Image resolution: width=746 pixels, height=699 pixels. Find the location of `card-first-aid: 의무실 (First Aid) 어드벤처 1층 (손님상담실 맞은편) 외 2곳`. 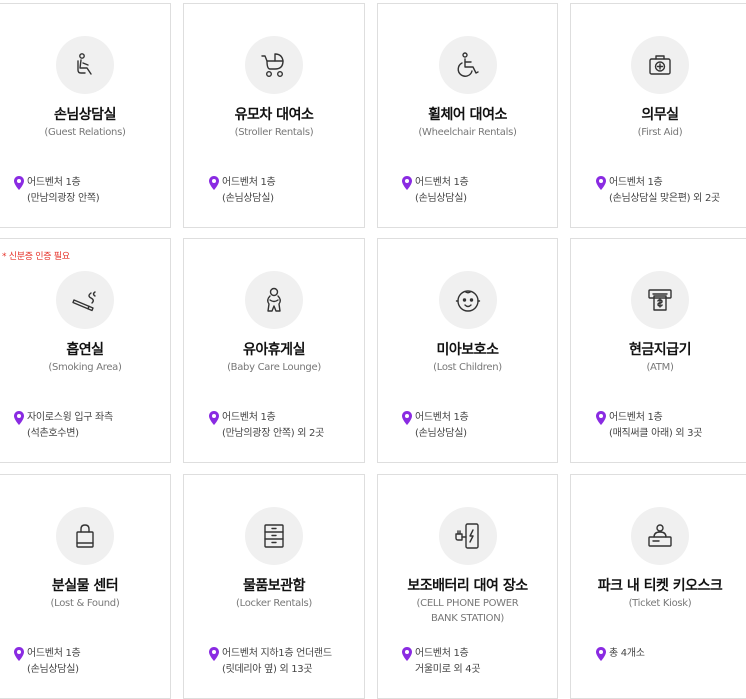

card-first-aid: 의무실 (First Aid) 어드벤처 1층 (손님상담실 맞은편) 외 2곳 is located at coordinates (658, 115).